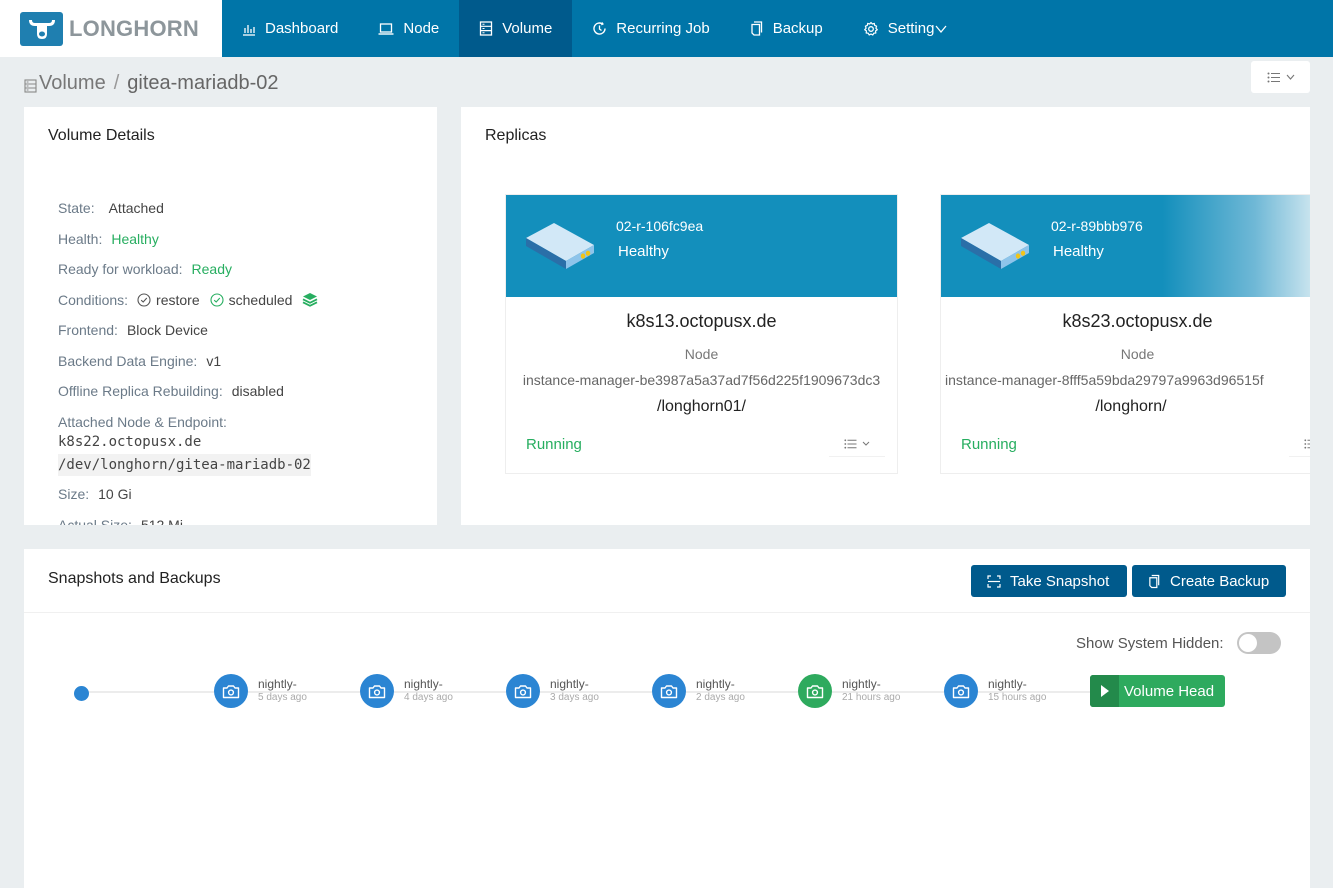 The height and width of the screenshot is (888, 1333). What do you see at coordinates (552, 691) in the screenshot?
I see `snapshot-node: nightly- 3 days ago` at bounding box center [552, 691].